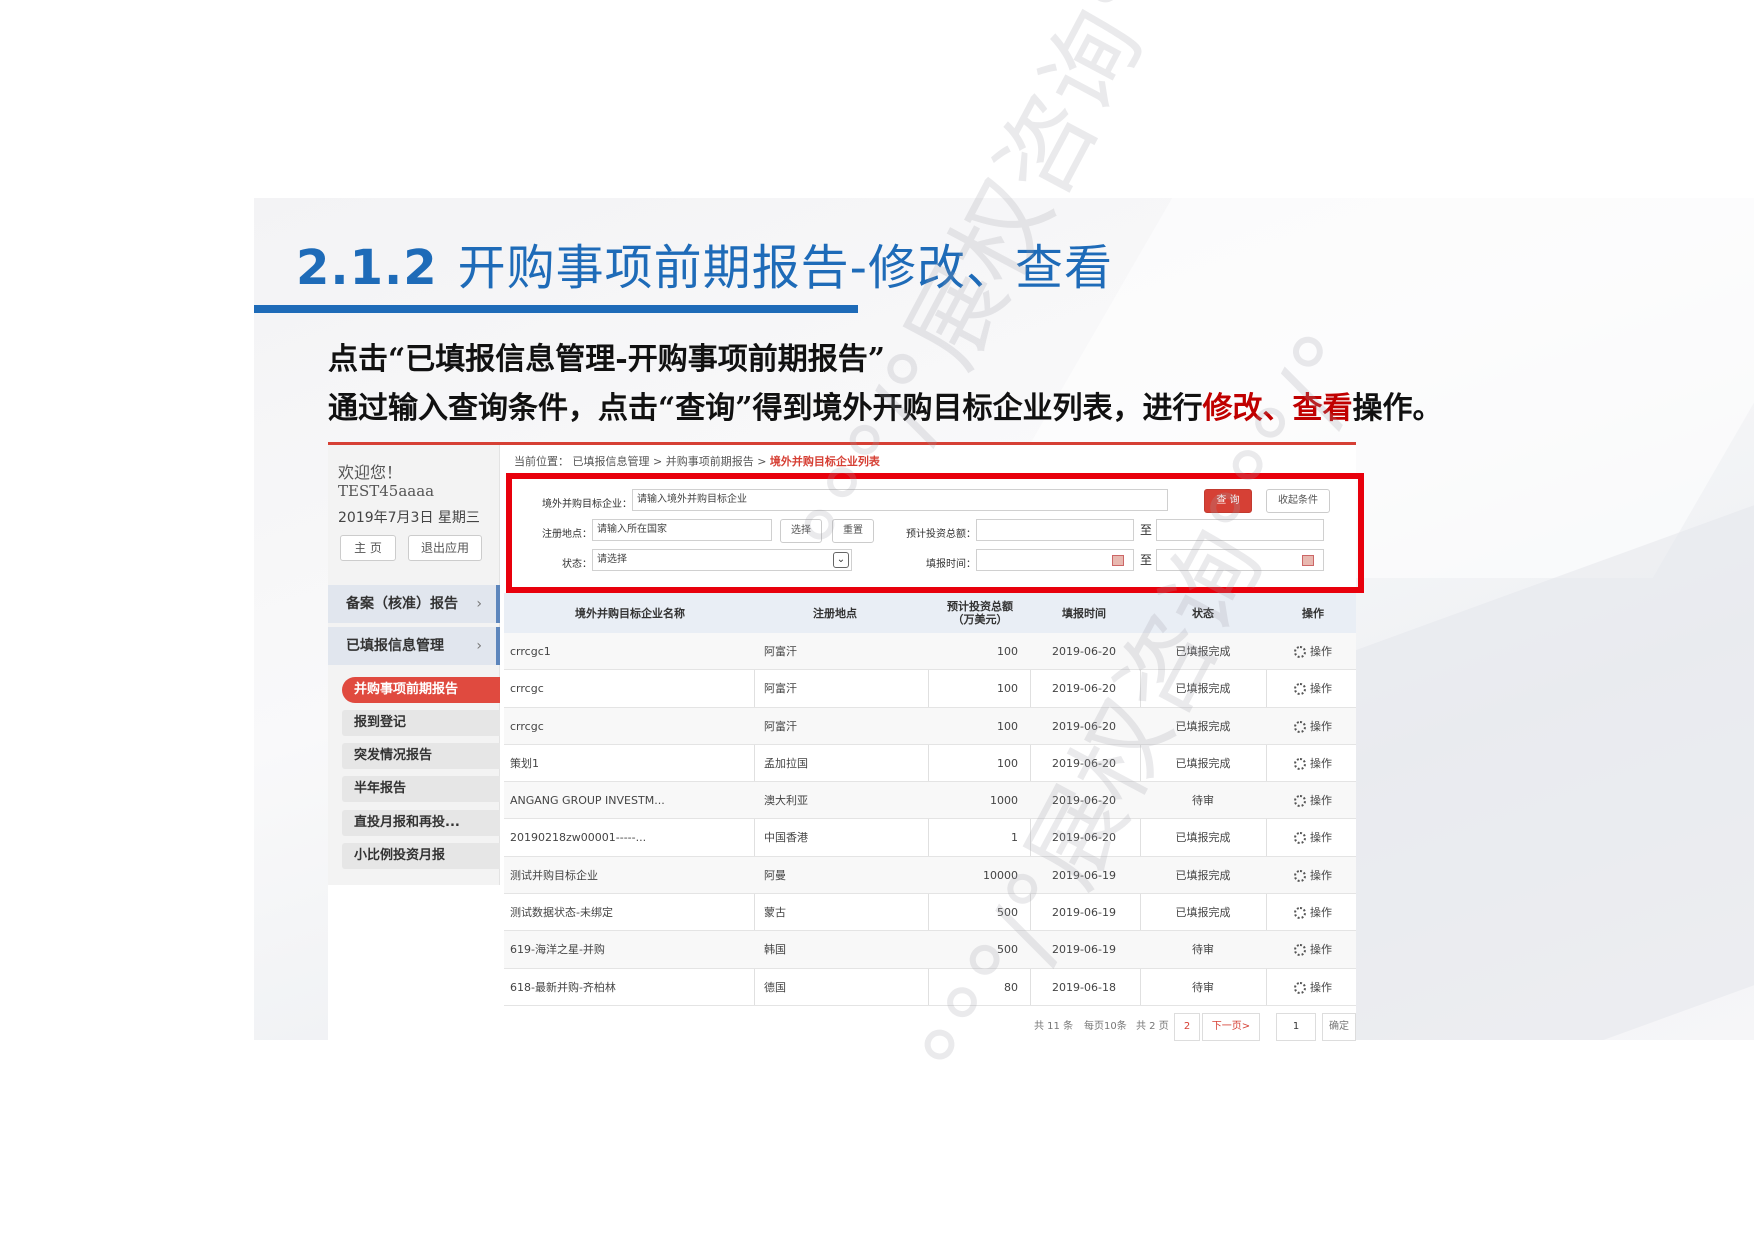  Describe the element at coordinates (370, 472) in the screenshot. I see `welcome-text: 欢迎您！` at that location.